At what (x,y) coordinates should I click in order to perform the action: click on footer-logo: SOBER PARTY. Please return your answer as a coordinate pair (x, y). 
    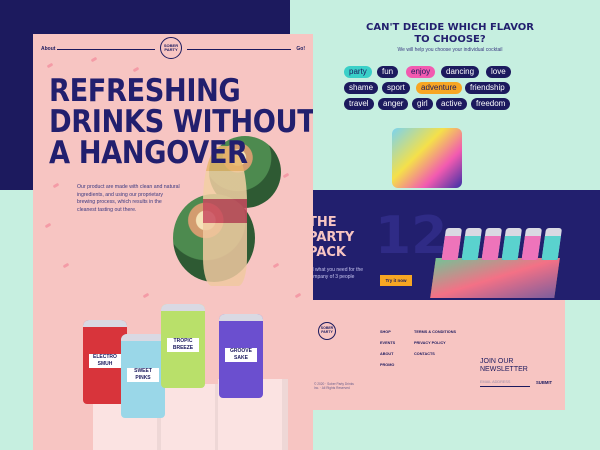
    Looking at the image, I should click on (327, 331).